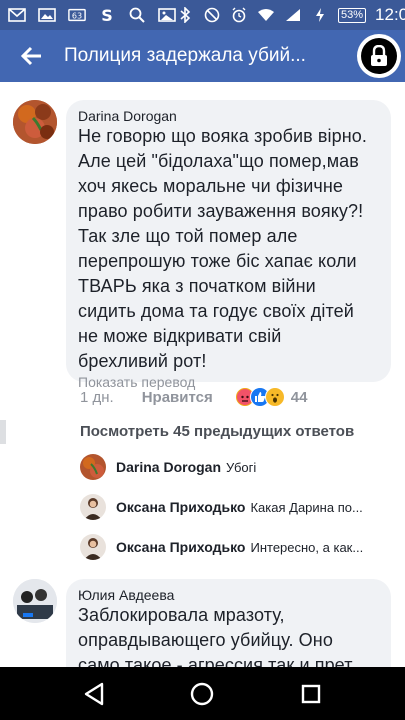  I want to click on triangle-back-icon, so click(94, 693).